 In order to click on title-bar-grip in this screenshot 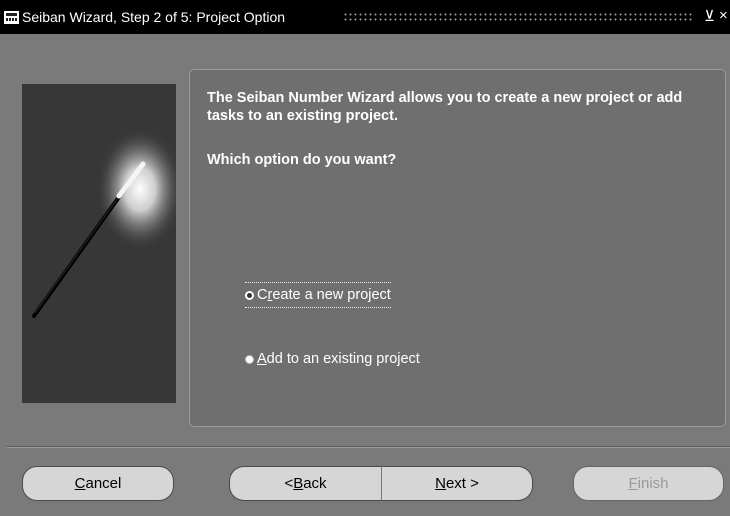, I will do `click(518, 17)`.